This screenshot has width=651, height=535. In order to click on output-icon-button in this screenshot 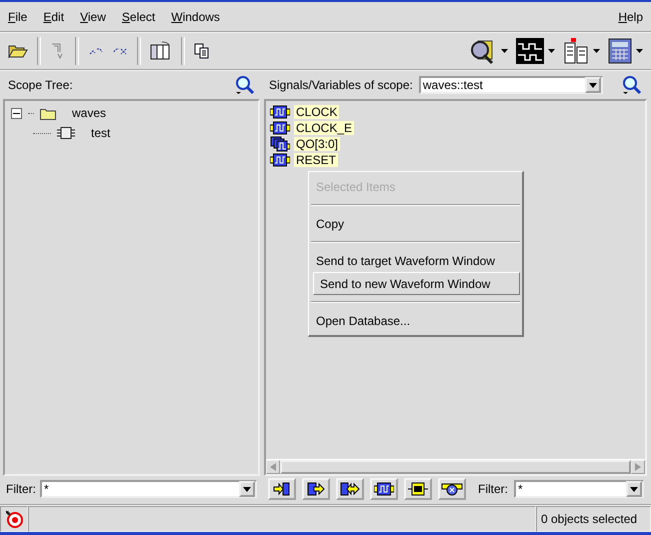, I will do `click(316, 489)`.